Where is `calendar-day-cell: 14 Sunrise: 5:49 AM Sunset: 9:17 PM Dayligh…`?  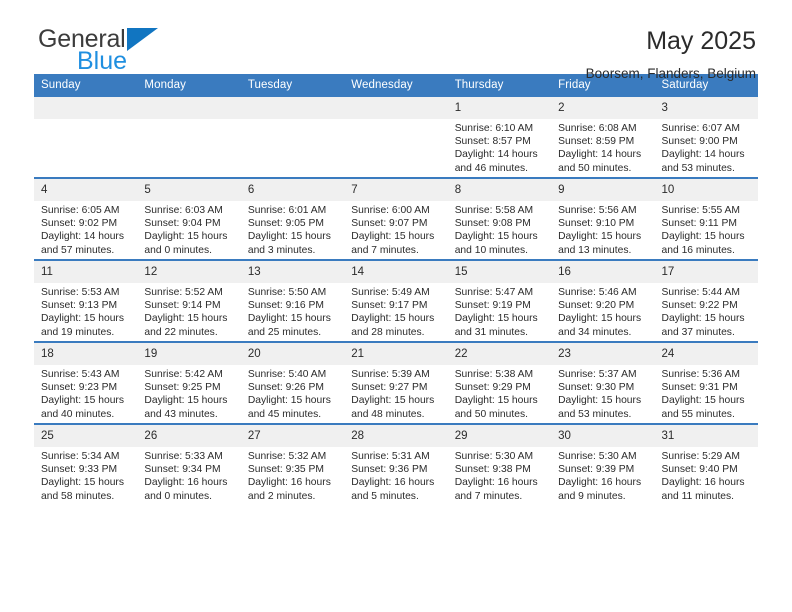 calendar-day-cell: 14 Sunrise: 5:49 AM Sunset: 9:17 PM Dayligh… is located at coordinates (396, 300).